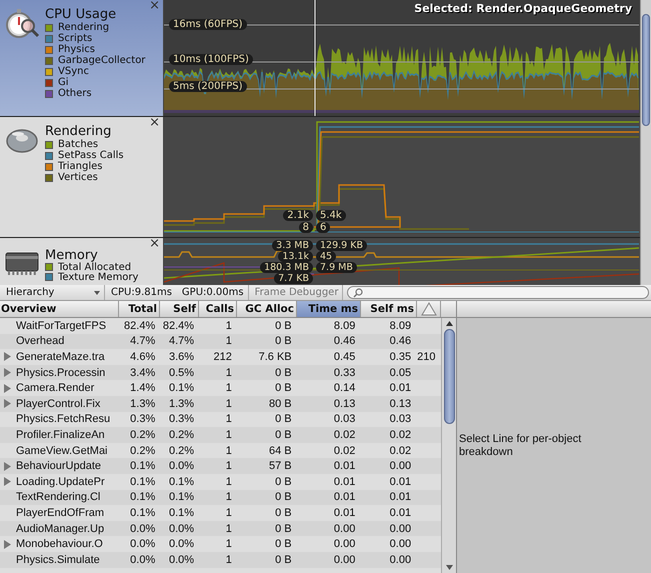 The height and width of the screenshot is (573, 651). What do you see at coordinates (140, 326) in the screenshot?
I see `table-cell: 82.4%` at bounding box center [140, 326].